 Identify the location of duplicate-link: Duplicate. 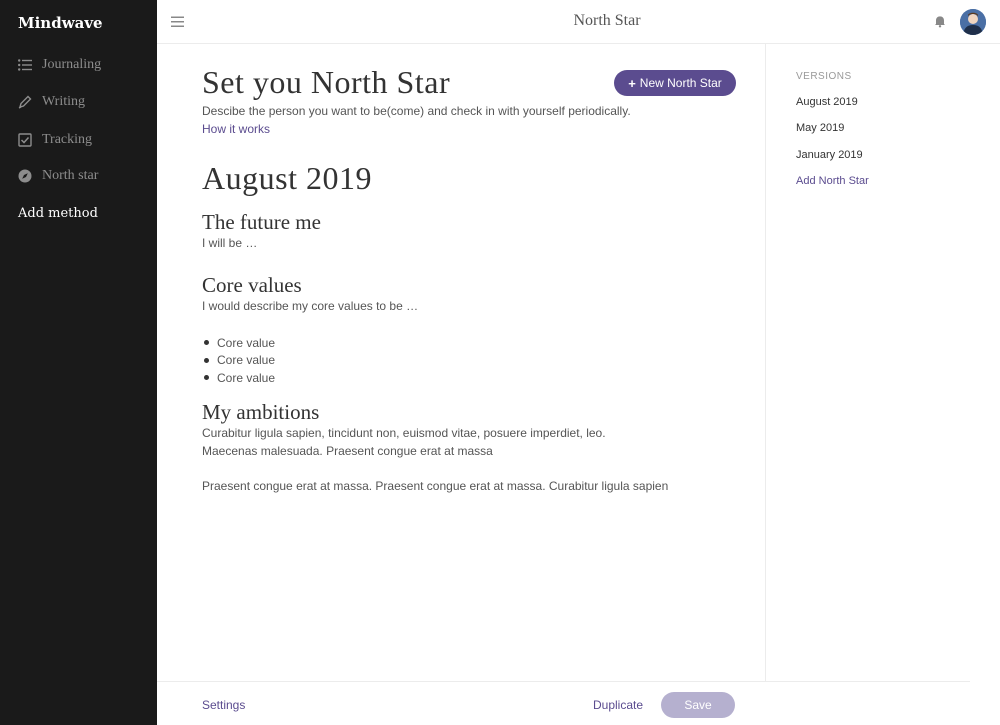
(618, 705).